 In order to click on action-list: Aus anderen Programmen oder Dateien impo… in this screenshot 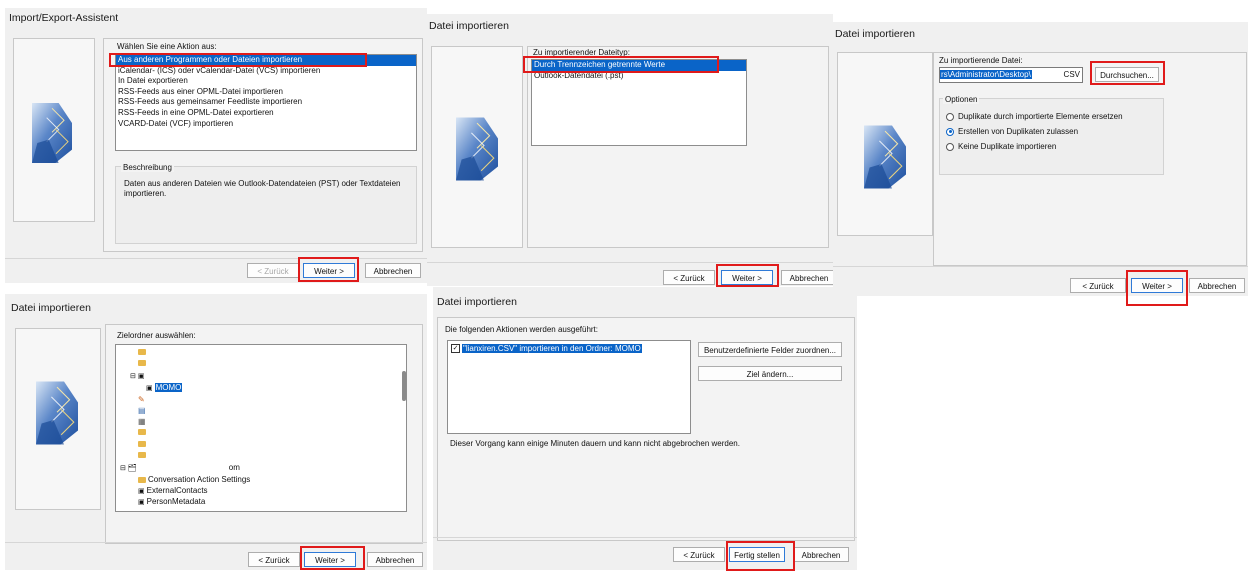, I will do `click(266, 102)`.